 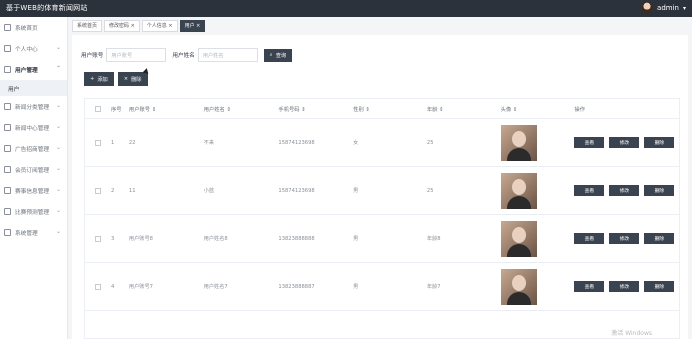 What do you see at coordinates (33, 211) in the screenshot?
I see `sidebar-item-predictions: 比赛预测管理 ⌄` at bounding box center [33, 211].